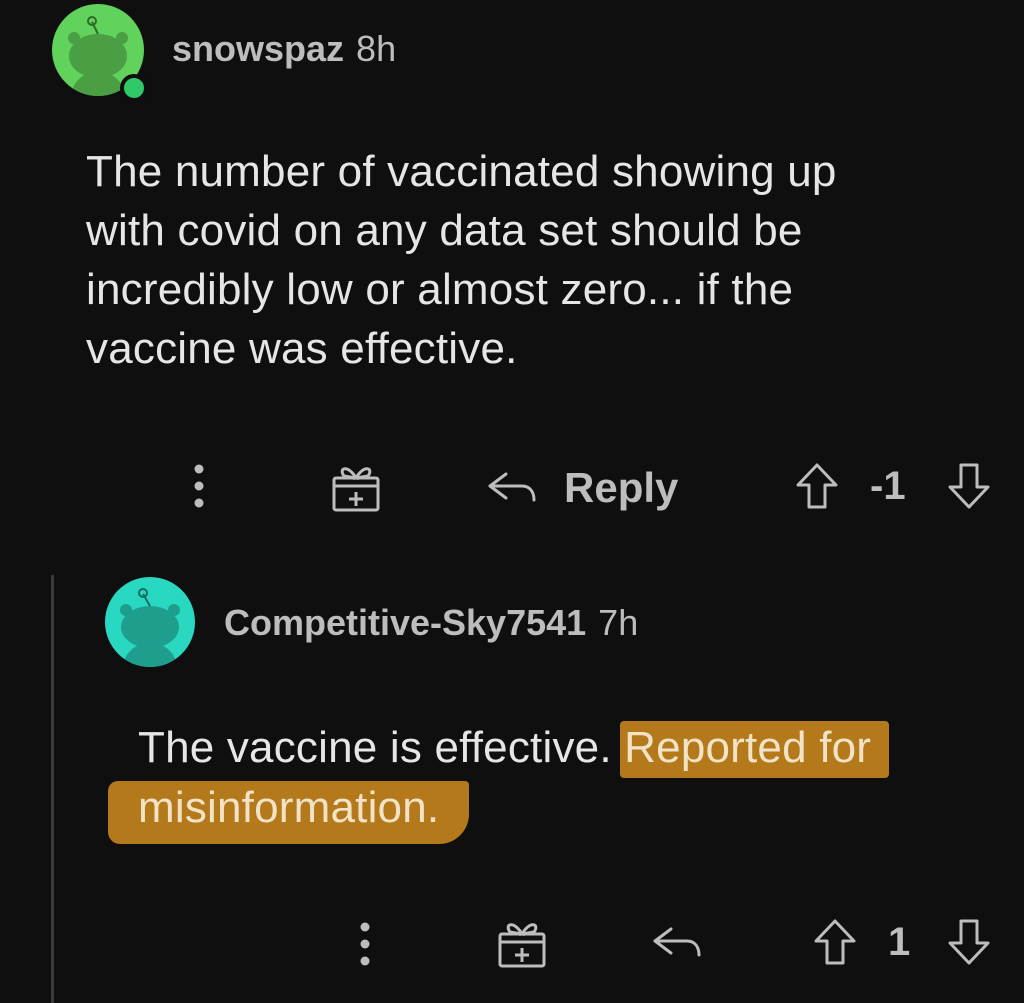  What do you see at coordinates (302, 348) in the screenshot?
I see `comment-body-line: vaccine was effective.` at bounding box center [302, 348].